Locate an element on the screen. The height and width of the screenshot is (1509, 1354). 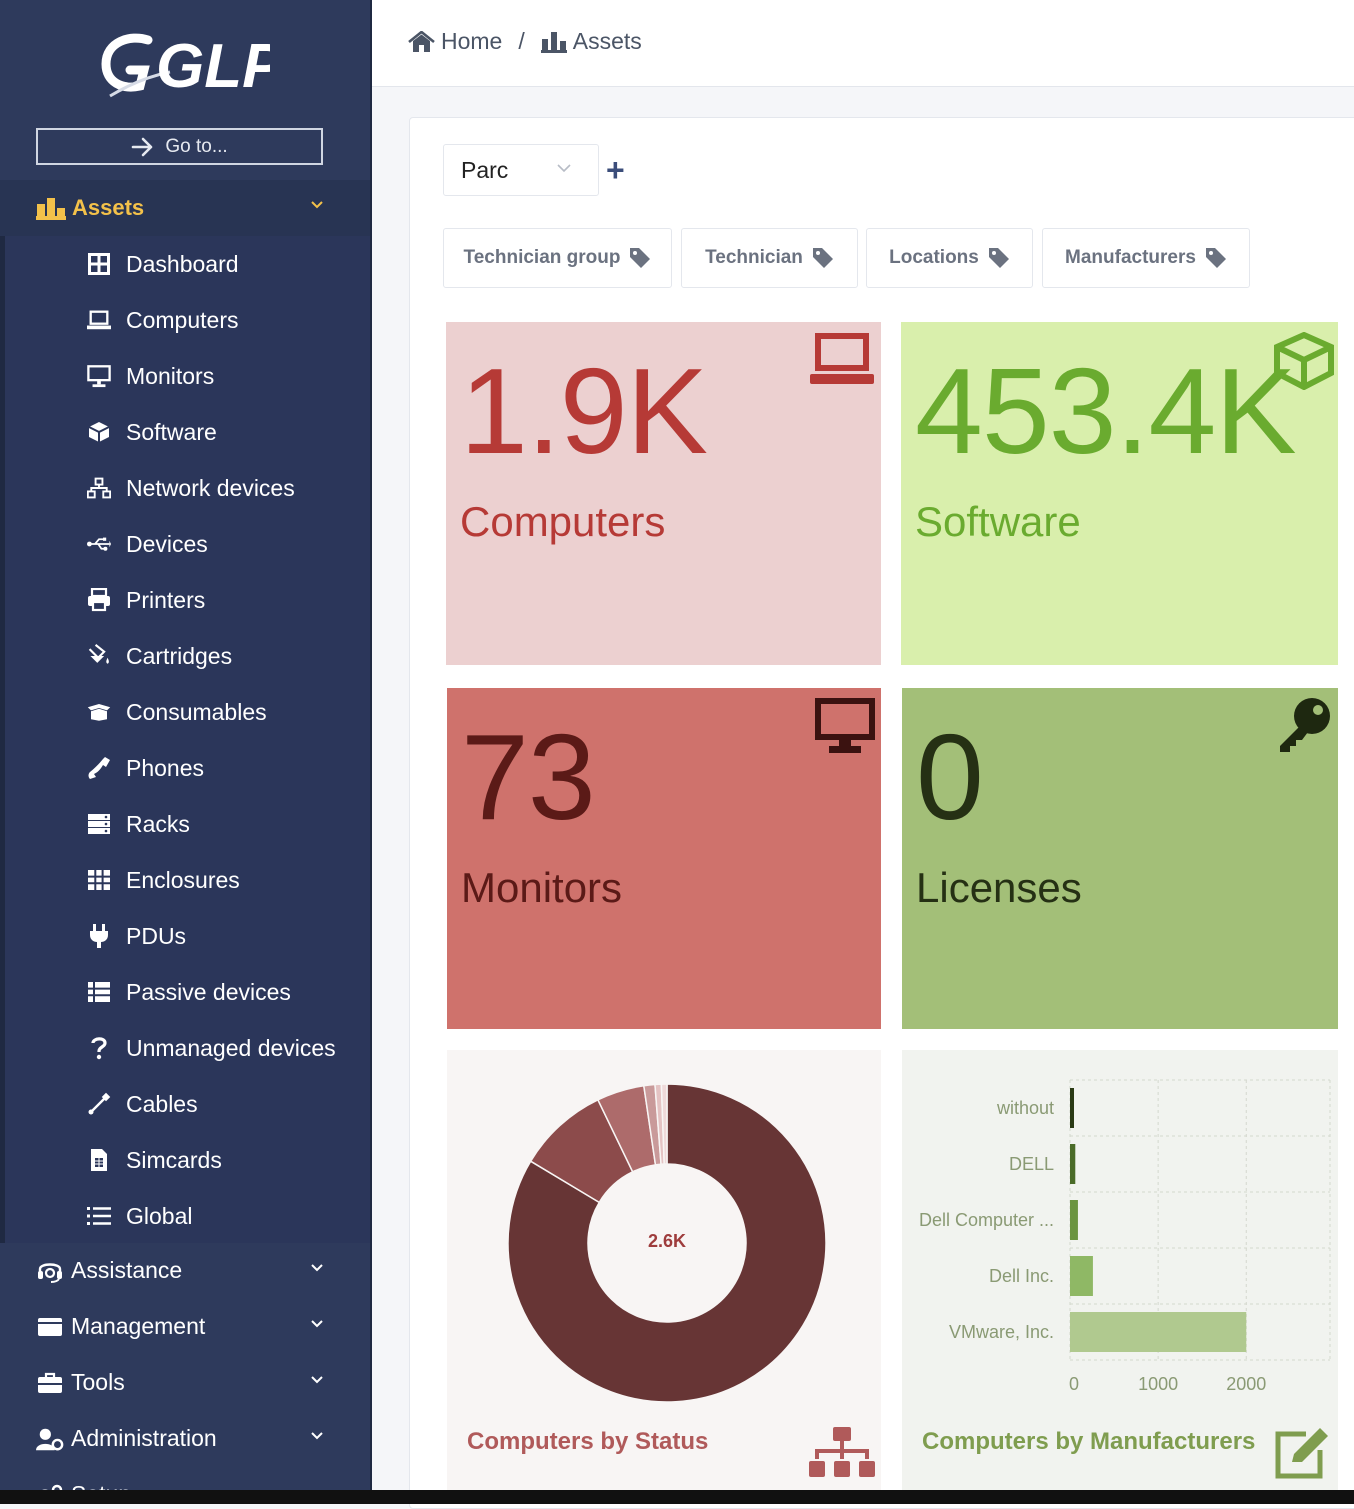
headset-icon is located at coordinates (50, 1271).